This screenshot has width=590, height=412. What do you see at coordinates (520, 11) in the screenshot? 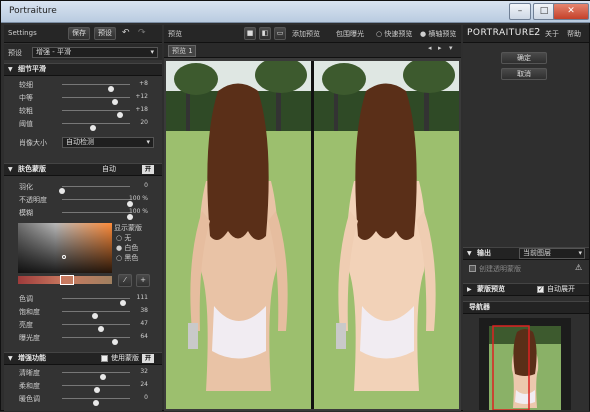
I see `minimize-button: –` at bounding box center [520, 11].